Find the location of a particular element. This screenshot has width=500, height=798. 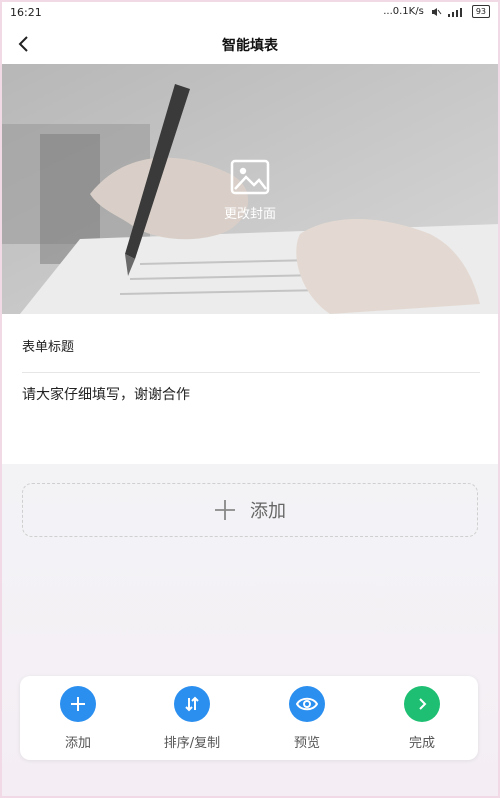

eye-icon is located at coordinates (307, 704).